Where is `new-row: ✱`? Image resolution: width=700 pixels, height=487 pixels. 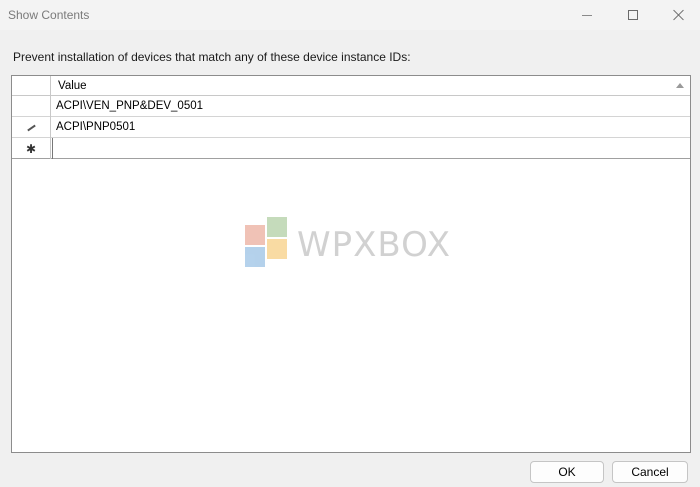
new-row: ✱ is located at coordinates (351, 148).